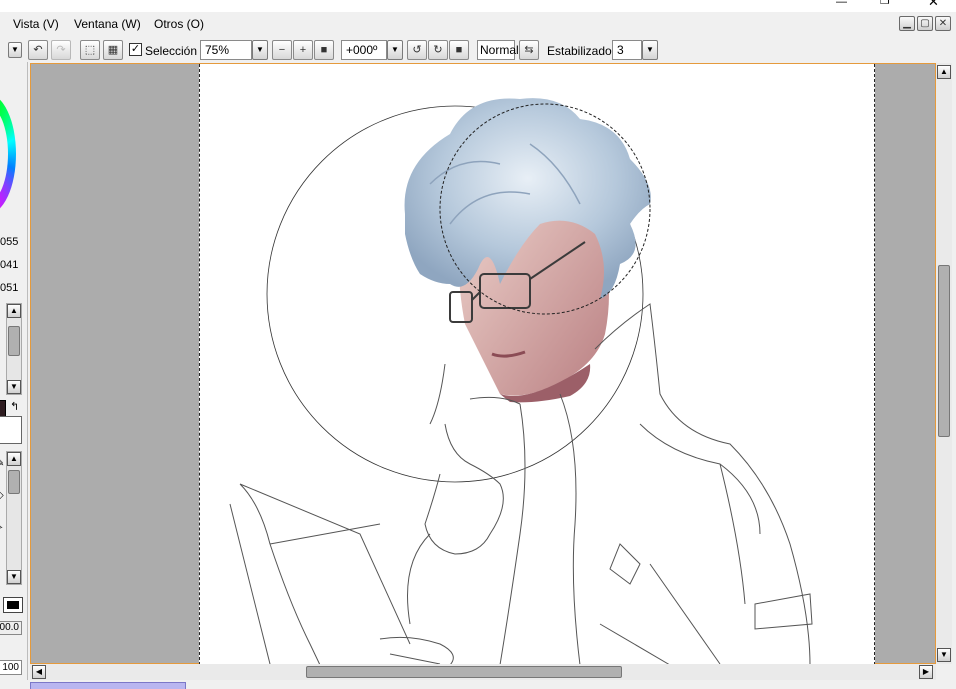 The height and width of the screenshot is (689, 956). What do you see at coordinates (226, 50) in the screenshot?
I see `zoom-field: 75%` at bounding box center [226, 50].